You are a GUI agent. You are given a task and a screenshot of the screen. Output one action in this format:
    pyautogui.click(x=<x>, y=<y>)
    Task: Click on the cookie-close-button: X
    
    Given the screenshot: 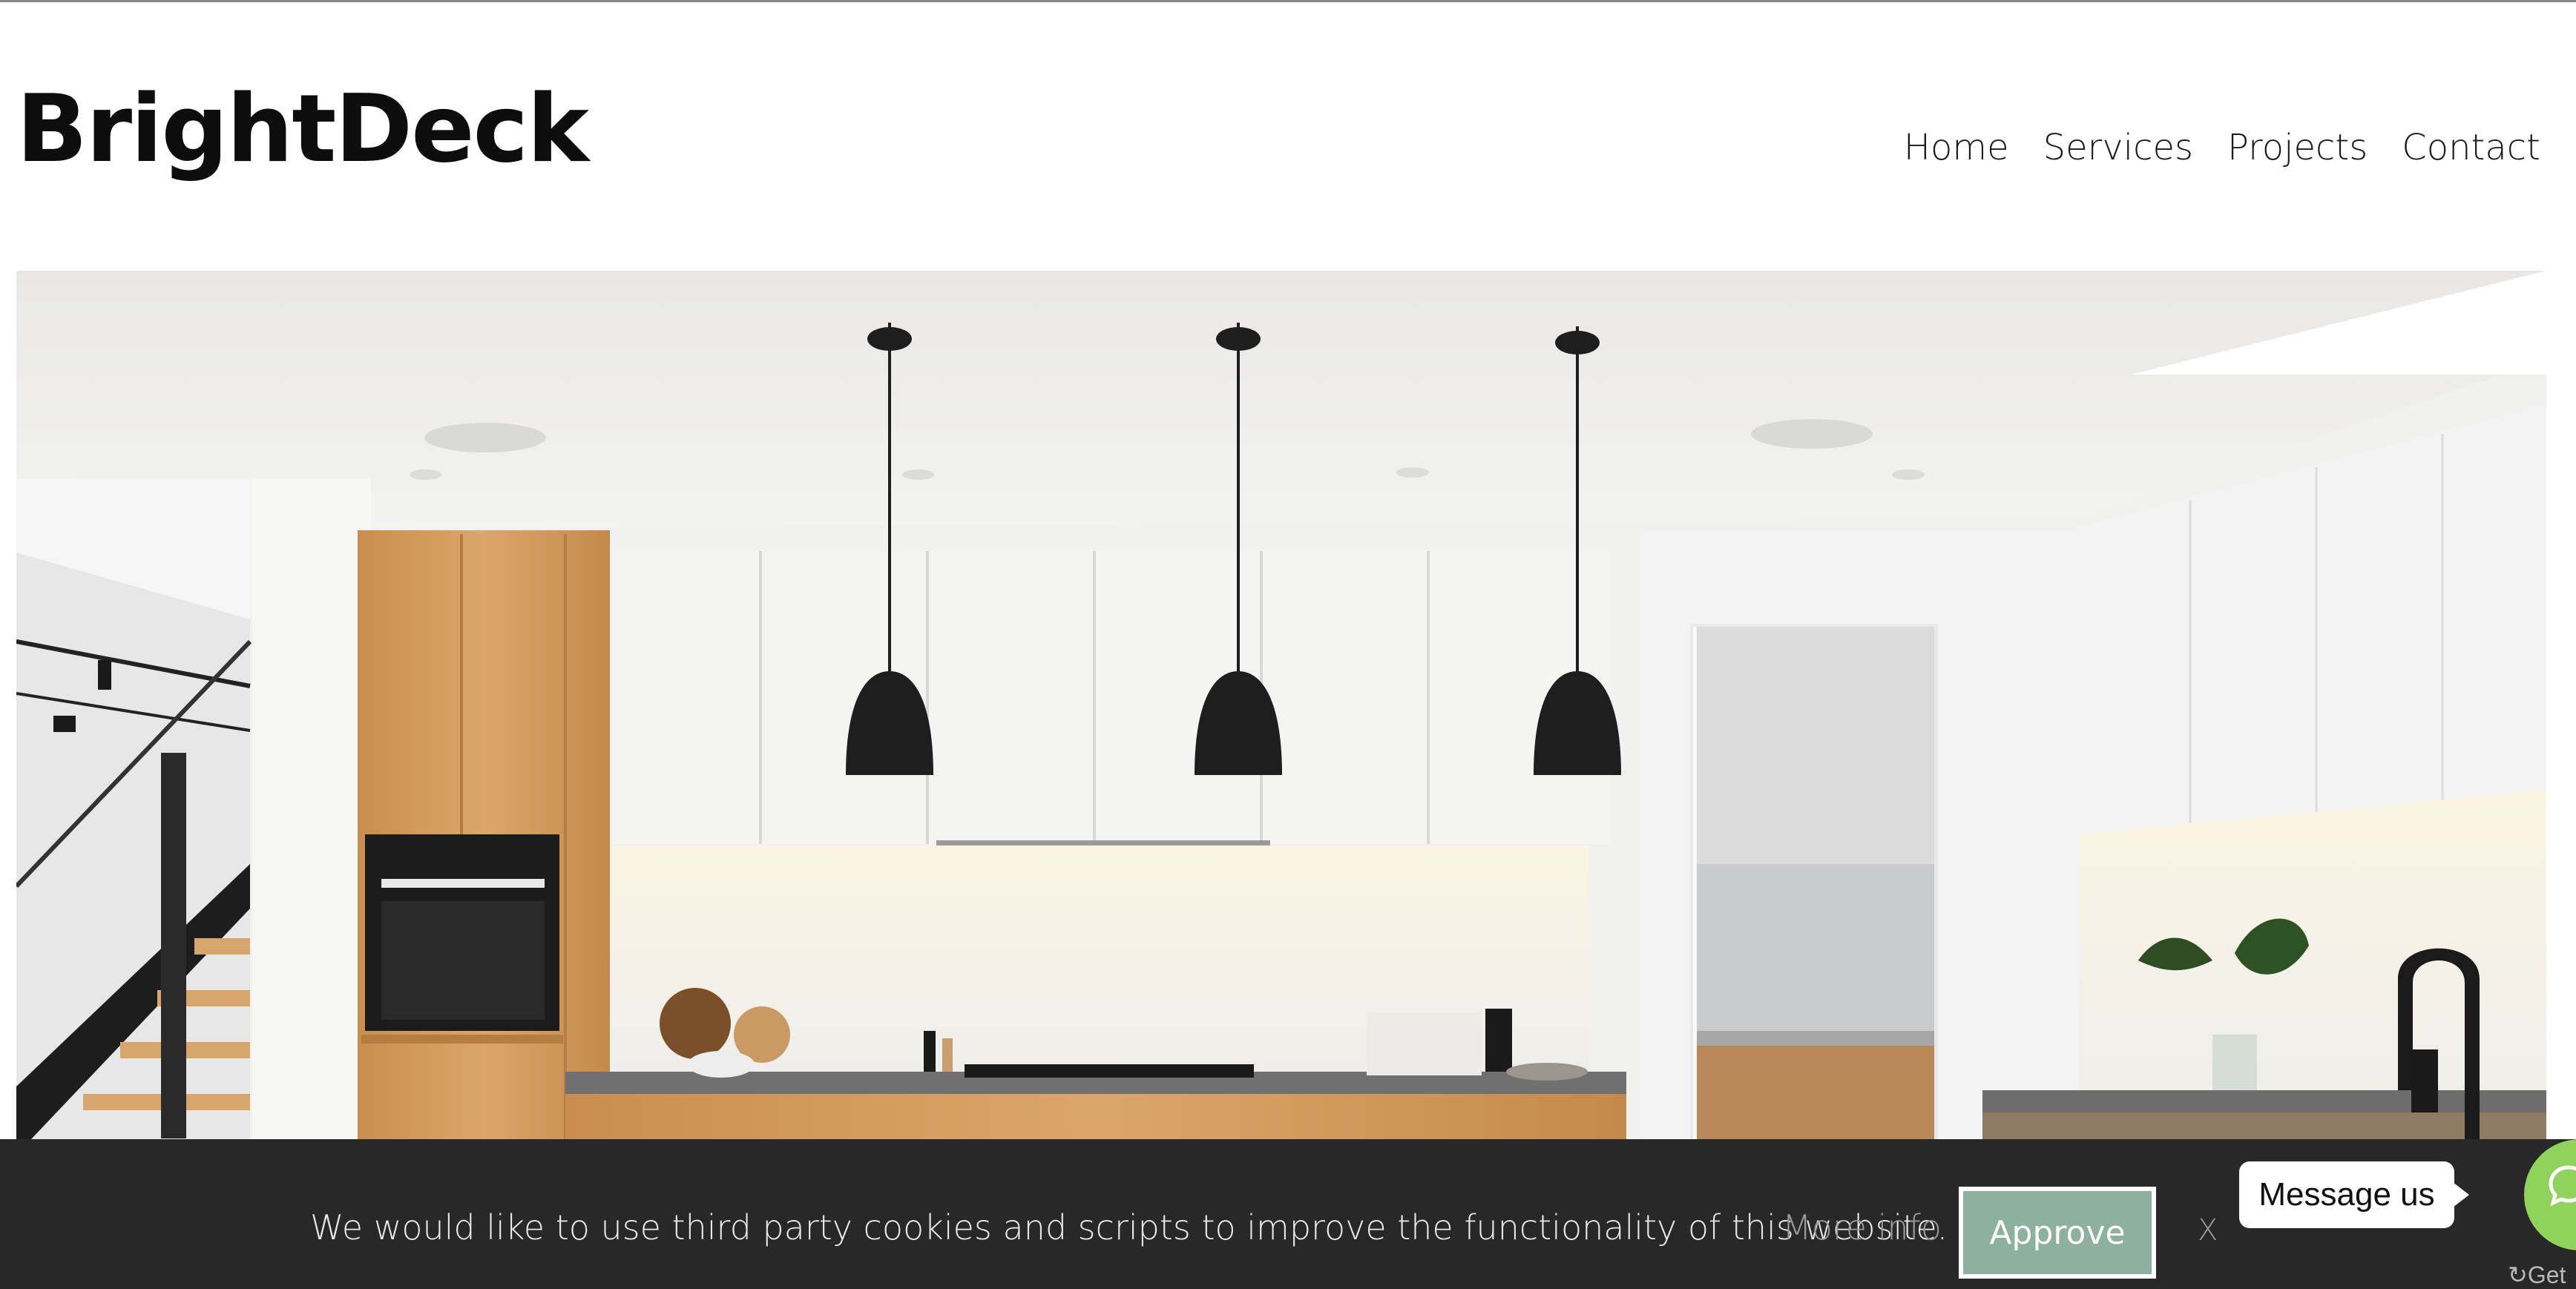 What is the action you would take?
    pyautogui.click(x=2208, y=1230)
    